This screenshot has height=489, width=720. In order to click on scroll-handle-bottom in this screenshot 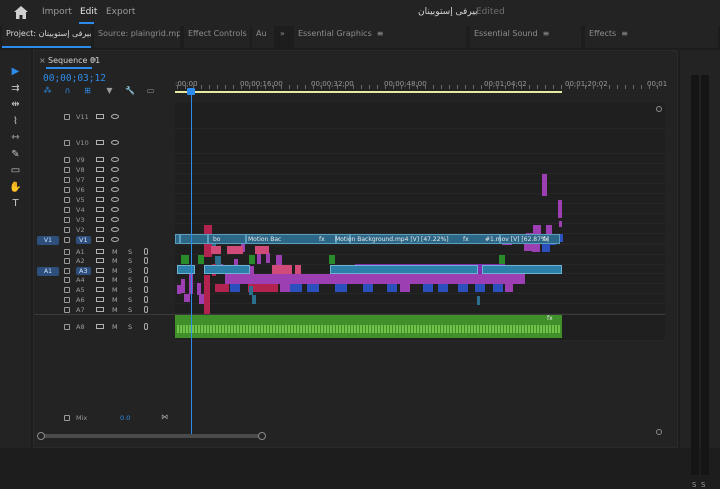, I will do `click(659, 432)`.